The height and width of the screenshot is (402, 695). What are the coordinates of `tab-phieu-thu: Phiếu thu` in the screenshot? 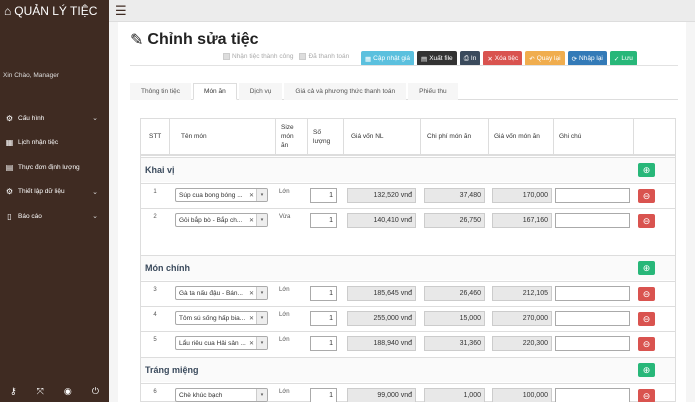 It's located at (433, 91).